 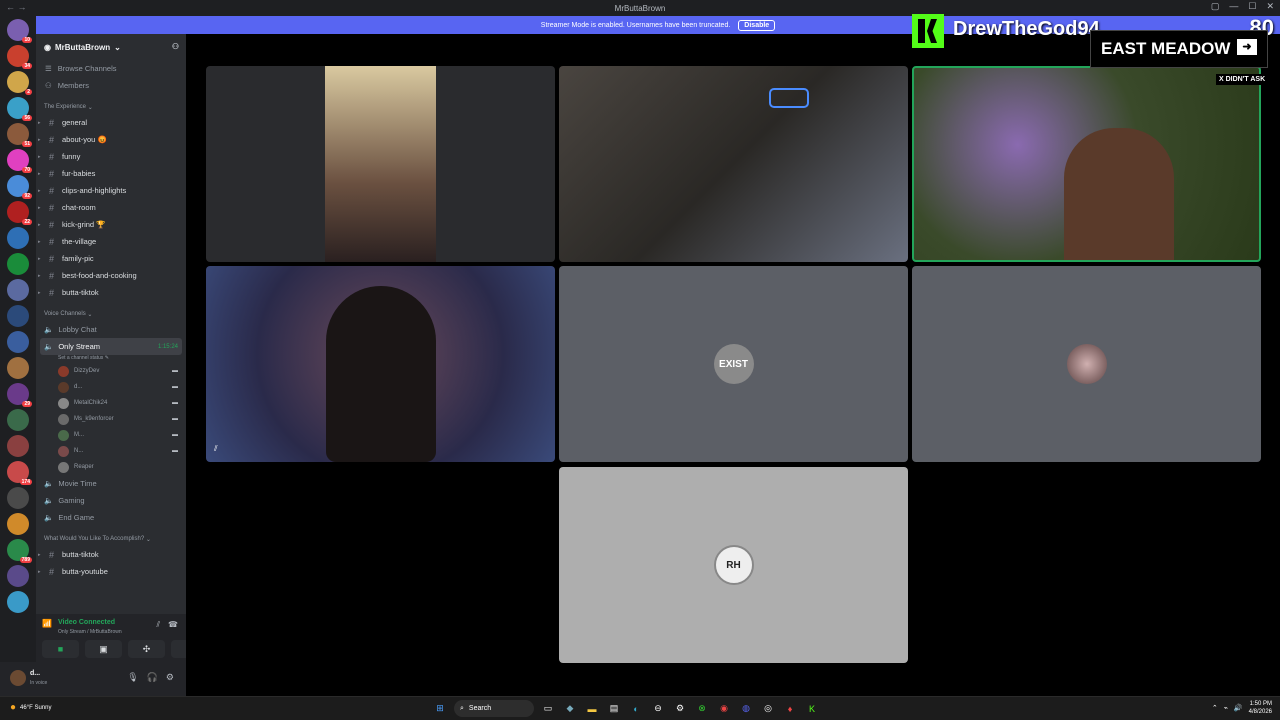 I want to click on microphone-icon: 🎙, so click(x=132, y=677).